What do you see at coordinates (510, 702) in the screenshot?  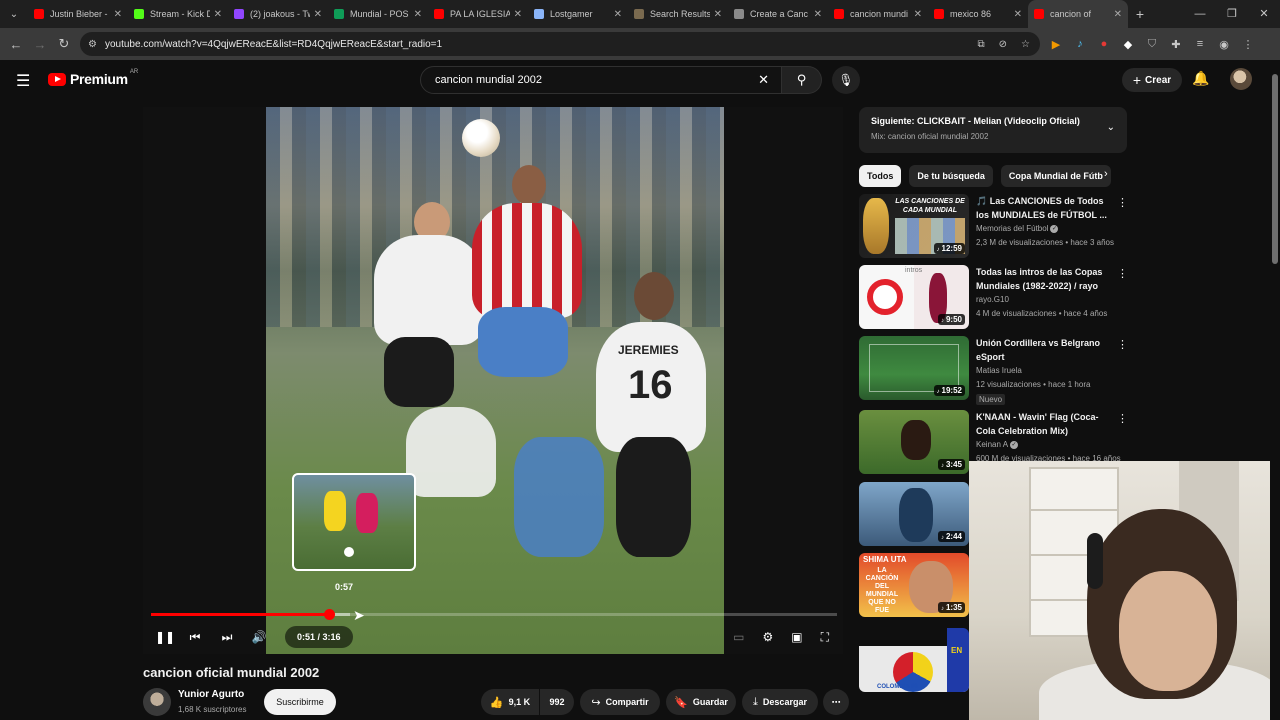 I see `like-button: 👍 9,1 K` at bounding box center [510, 702].